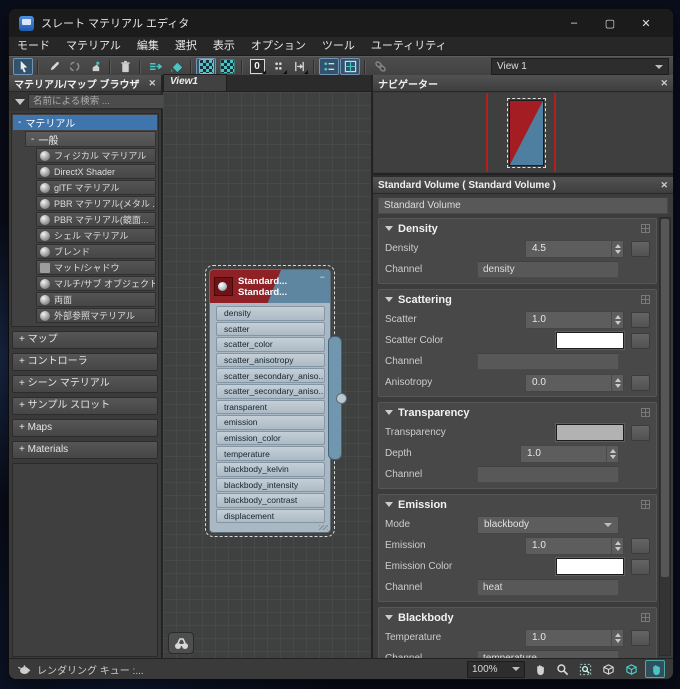  What do you see at coordinates (517, 299) in the screenshot?
I see `rollout-header-scattering: Scattering` at bounding box center [517, 299].